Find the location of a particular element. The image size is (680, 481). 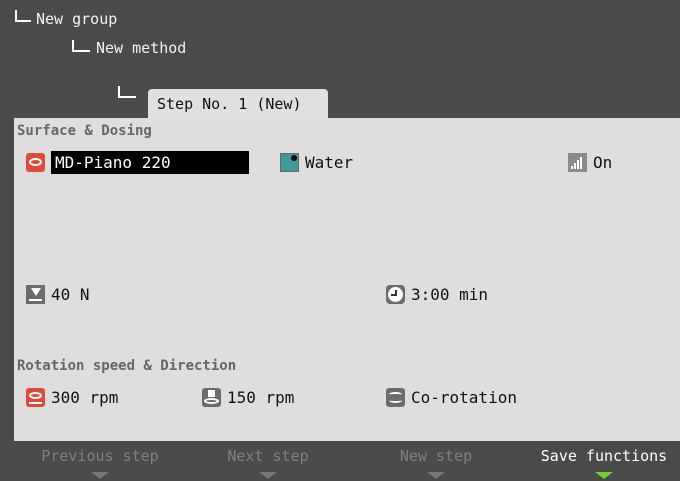

direction-setting: Co-rotation is located at coordinates (451, 397).